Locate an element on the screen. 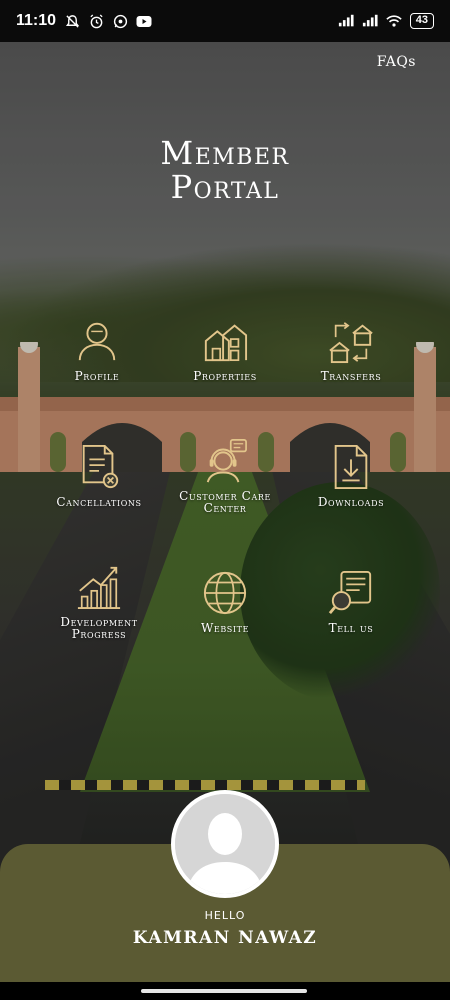 The height and width of the screenshot is (1000, 450). menu-website: Website is located at coordinates (225, 602).